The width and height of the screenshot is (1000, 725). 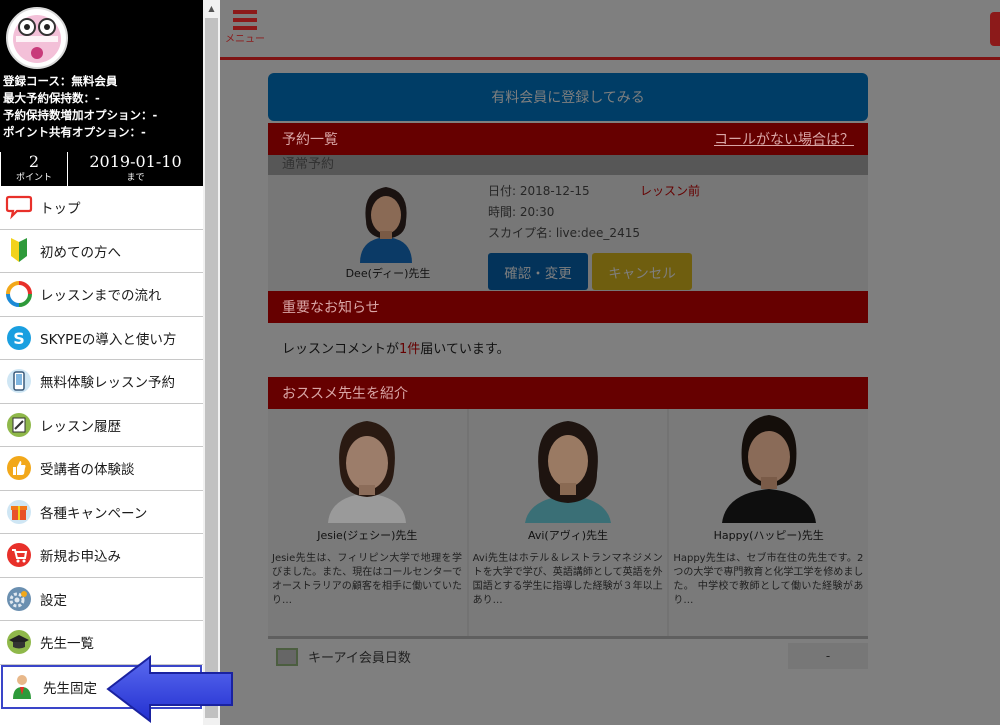 I want to click on points-box: 2 ポイント, so click(x=34, y=169).